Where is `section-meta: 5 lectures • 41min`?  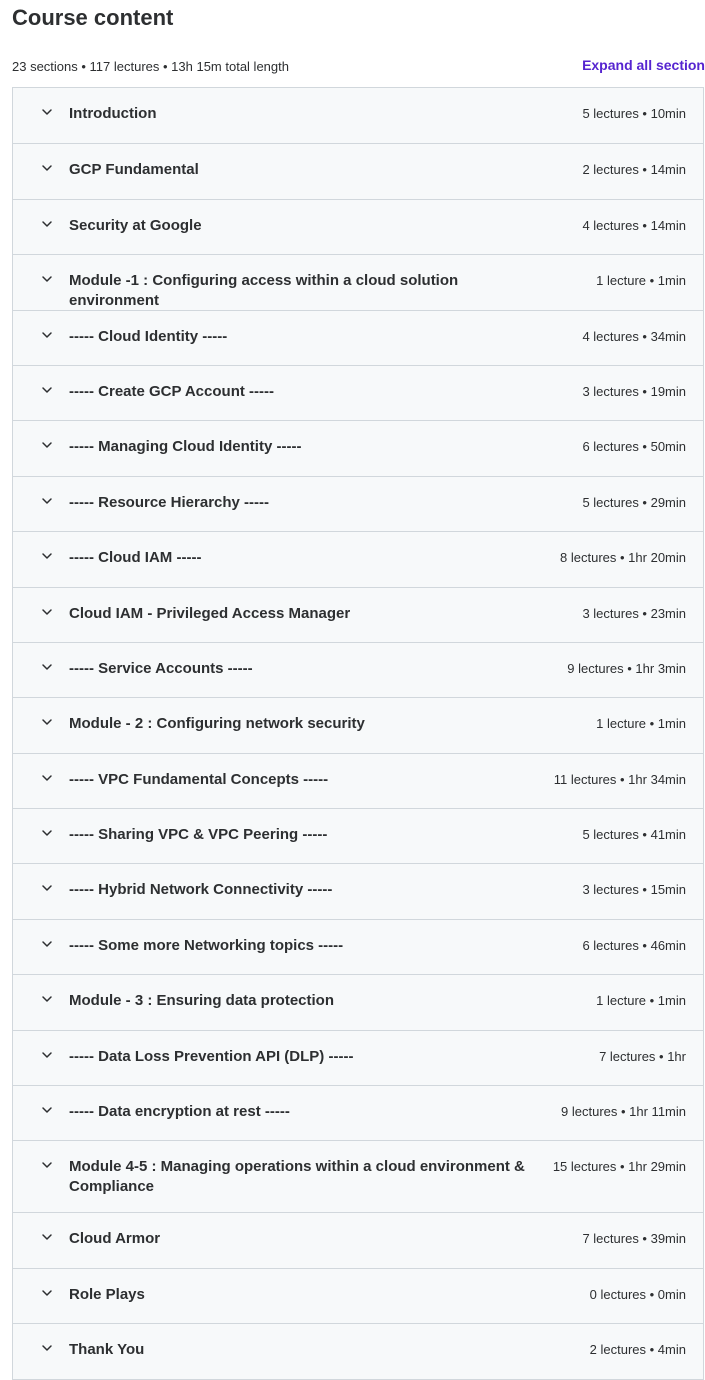
section-meta: 5 lectures • 41min is located at coordinates (634, 835).